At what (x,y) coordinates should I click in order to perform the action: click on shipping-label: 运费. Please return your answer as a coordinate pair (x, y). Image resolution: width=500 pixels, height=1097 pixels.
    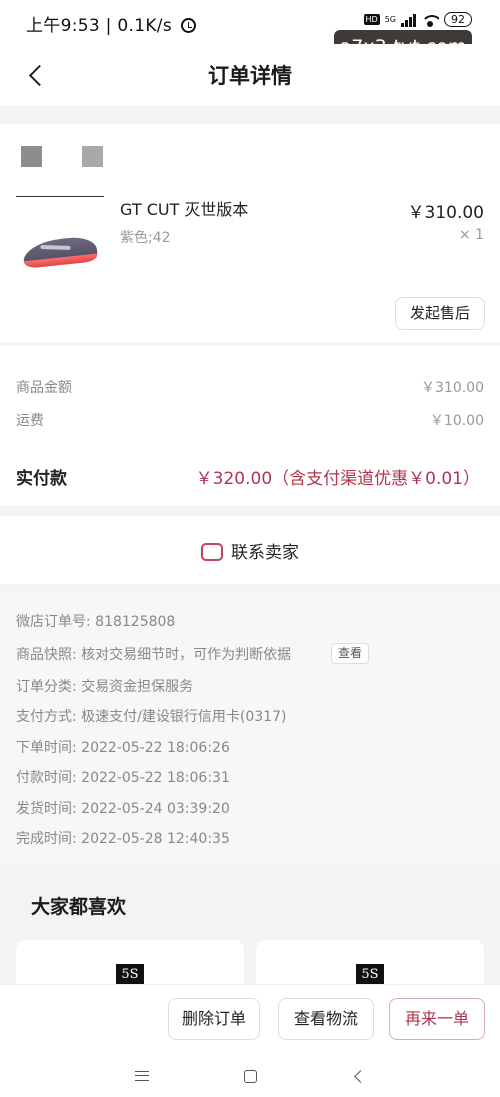
    Looking at the image, I should click on (30, 421).